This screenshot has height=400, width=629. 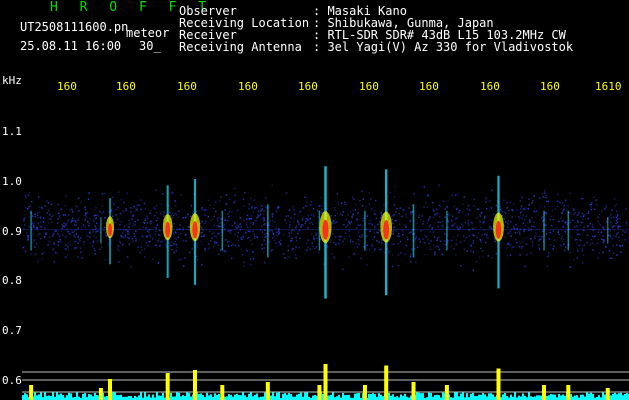 What do you see at coordinates (148, 33) in the screenshot?
I see `mode-label: meteor` at bounding box center [148, 33].